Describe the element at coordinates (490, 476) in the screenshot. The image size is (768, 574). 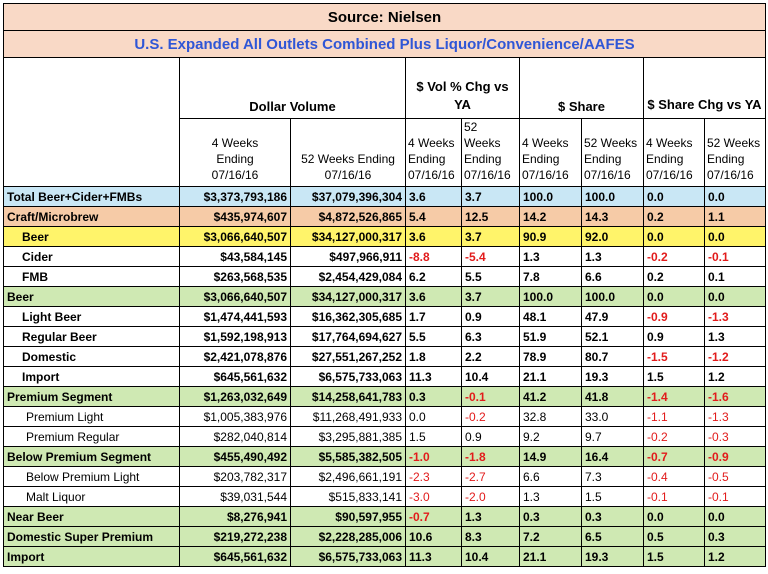
I see `cell-vc52: -2.7` at that location.